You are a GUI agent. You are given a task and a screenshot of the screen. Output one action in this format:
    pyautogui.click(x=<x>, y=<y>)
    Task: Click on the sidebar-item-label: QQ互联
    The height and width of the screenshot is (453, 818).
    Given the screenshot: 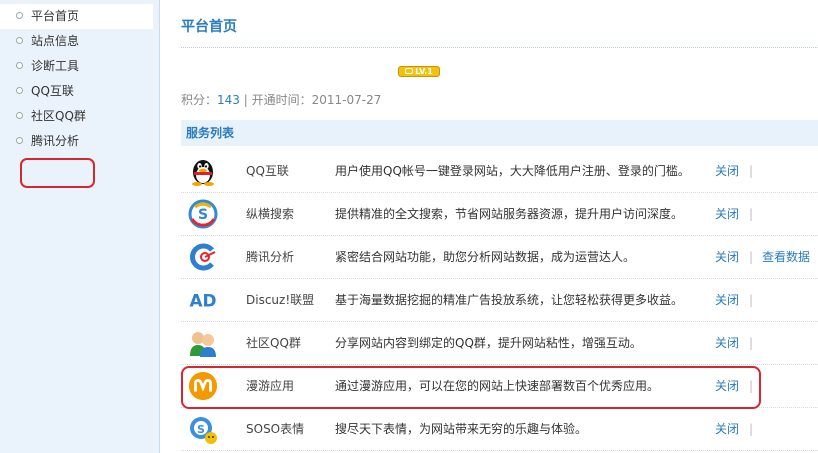 What is the action you would take?
    pyautogui.click(x=52, y=91)
    